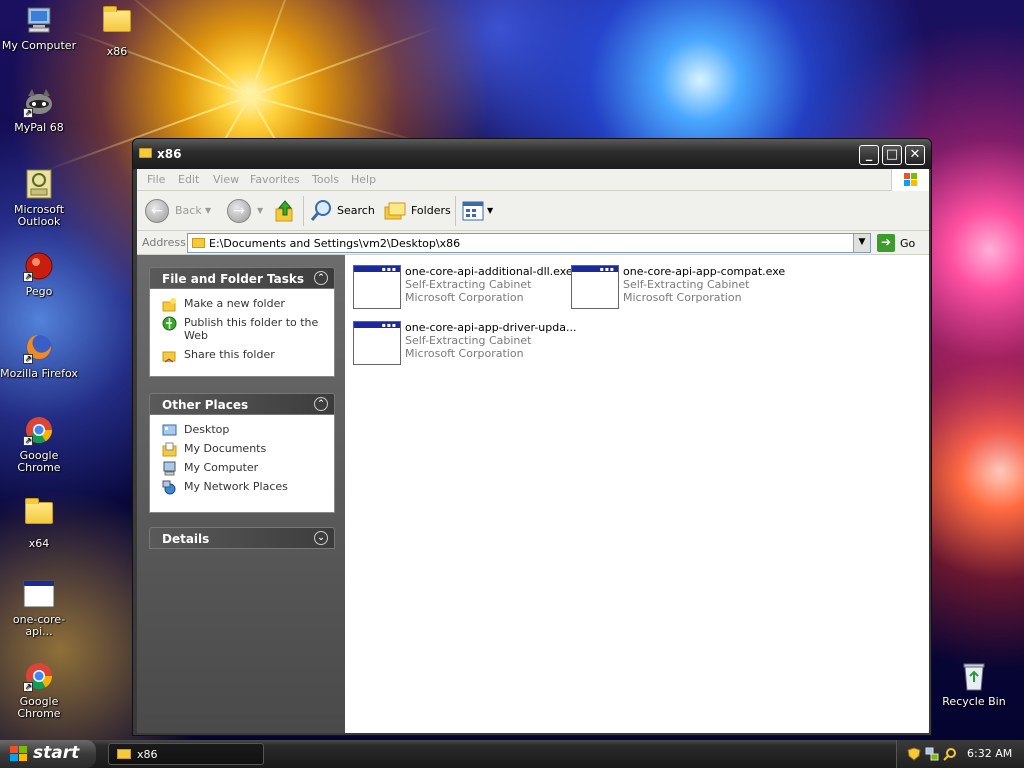 The width and height of the screenshot is (1024, 768). I want to click on up-arrow-icon, so click(284, 211).